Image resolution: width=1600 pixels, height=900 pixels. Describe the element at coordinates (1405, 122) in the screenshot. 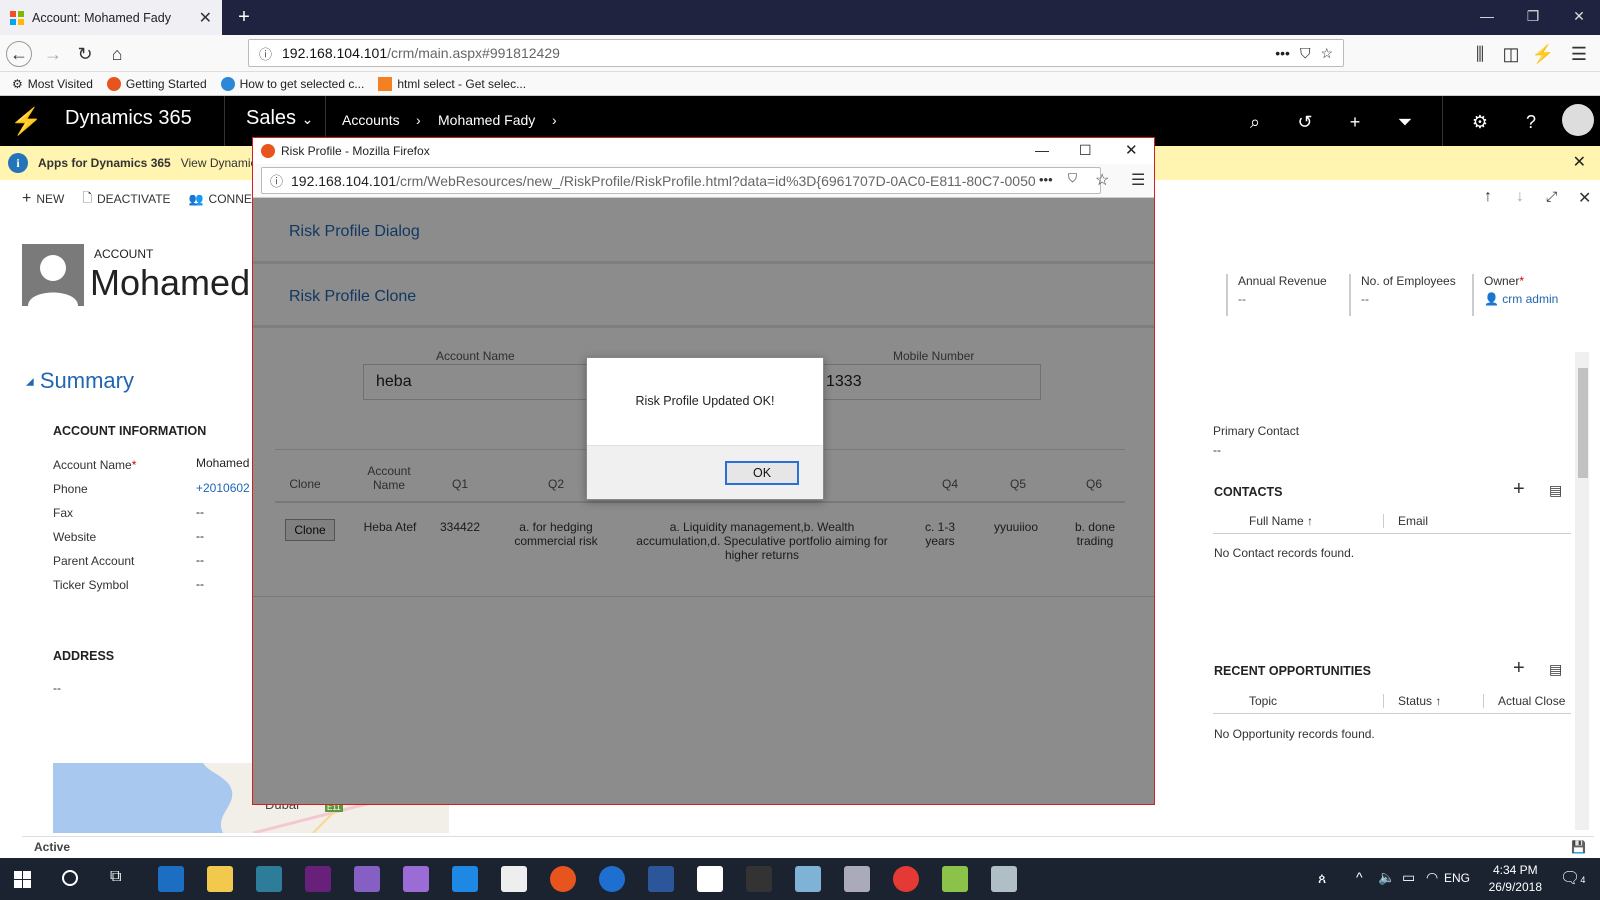

I see `filter-icon: ⏷` at that location.